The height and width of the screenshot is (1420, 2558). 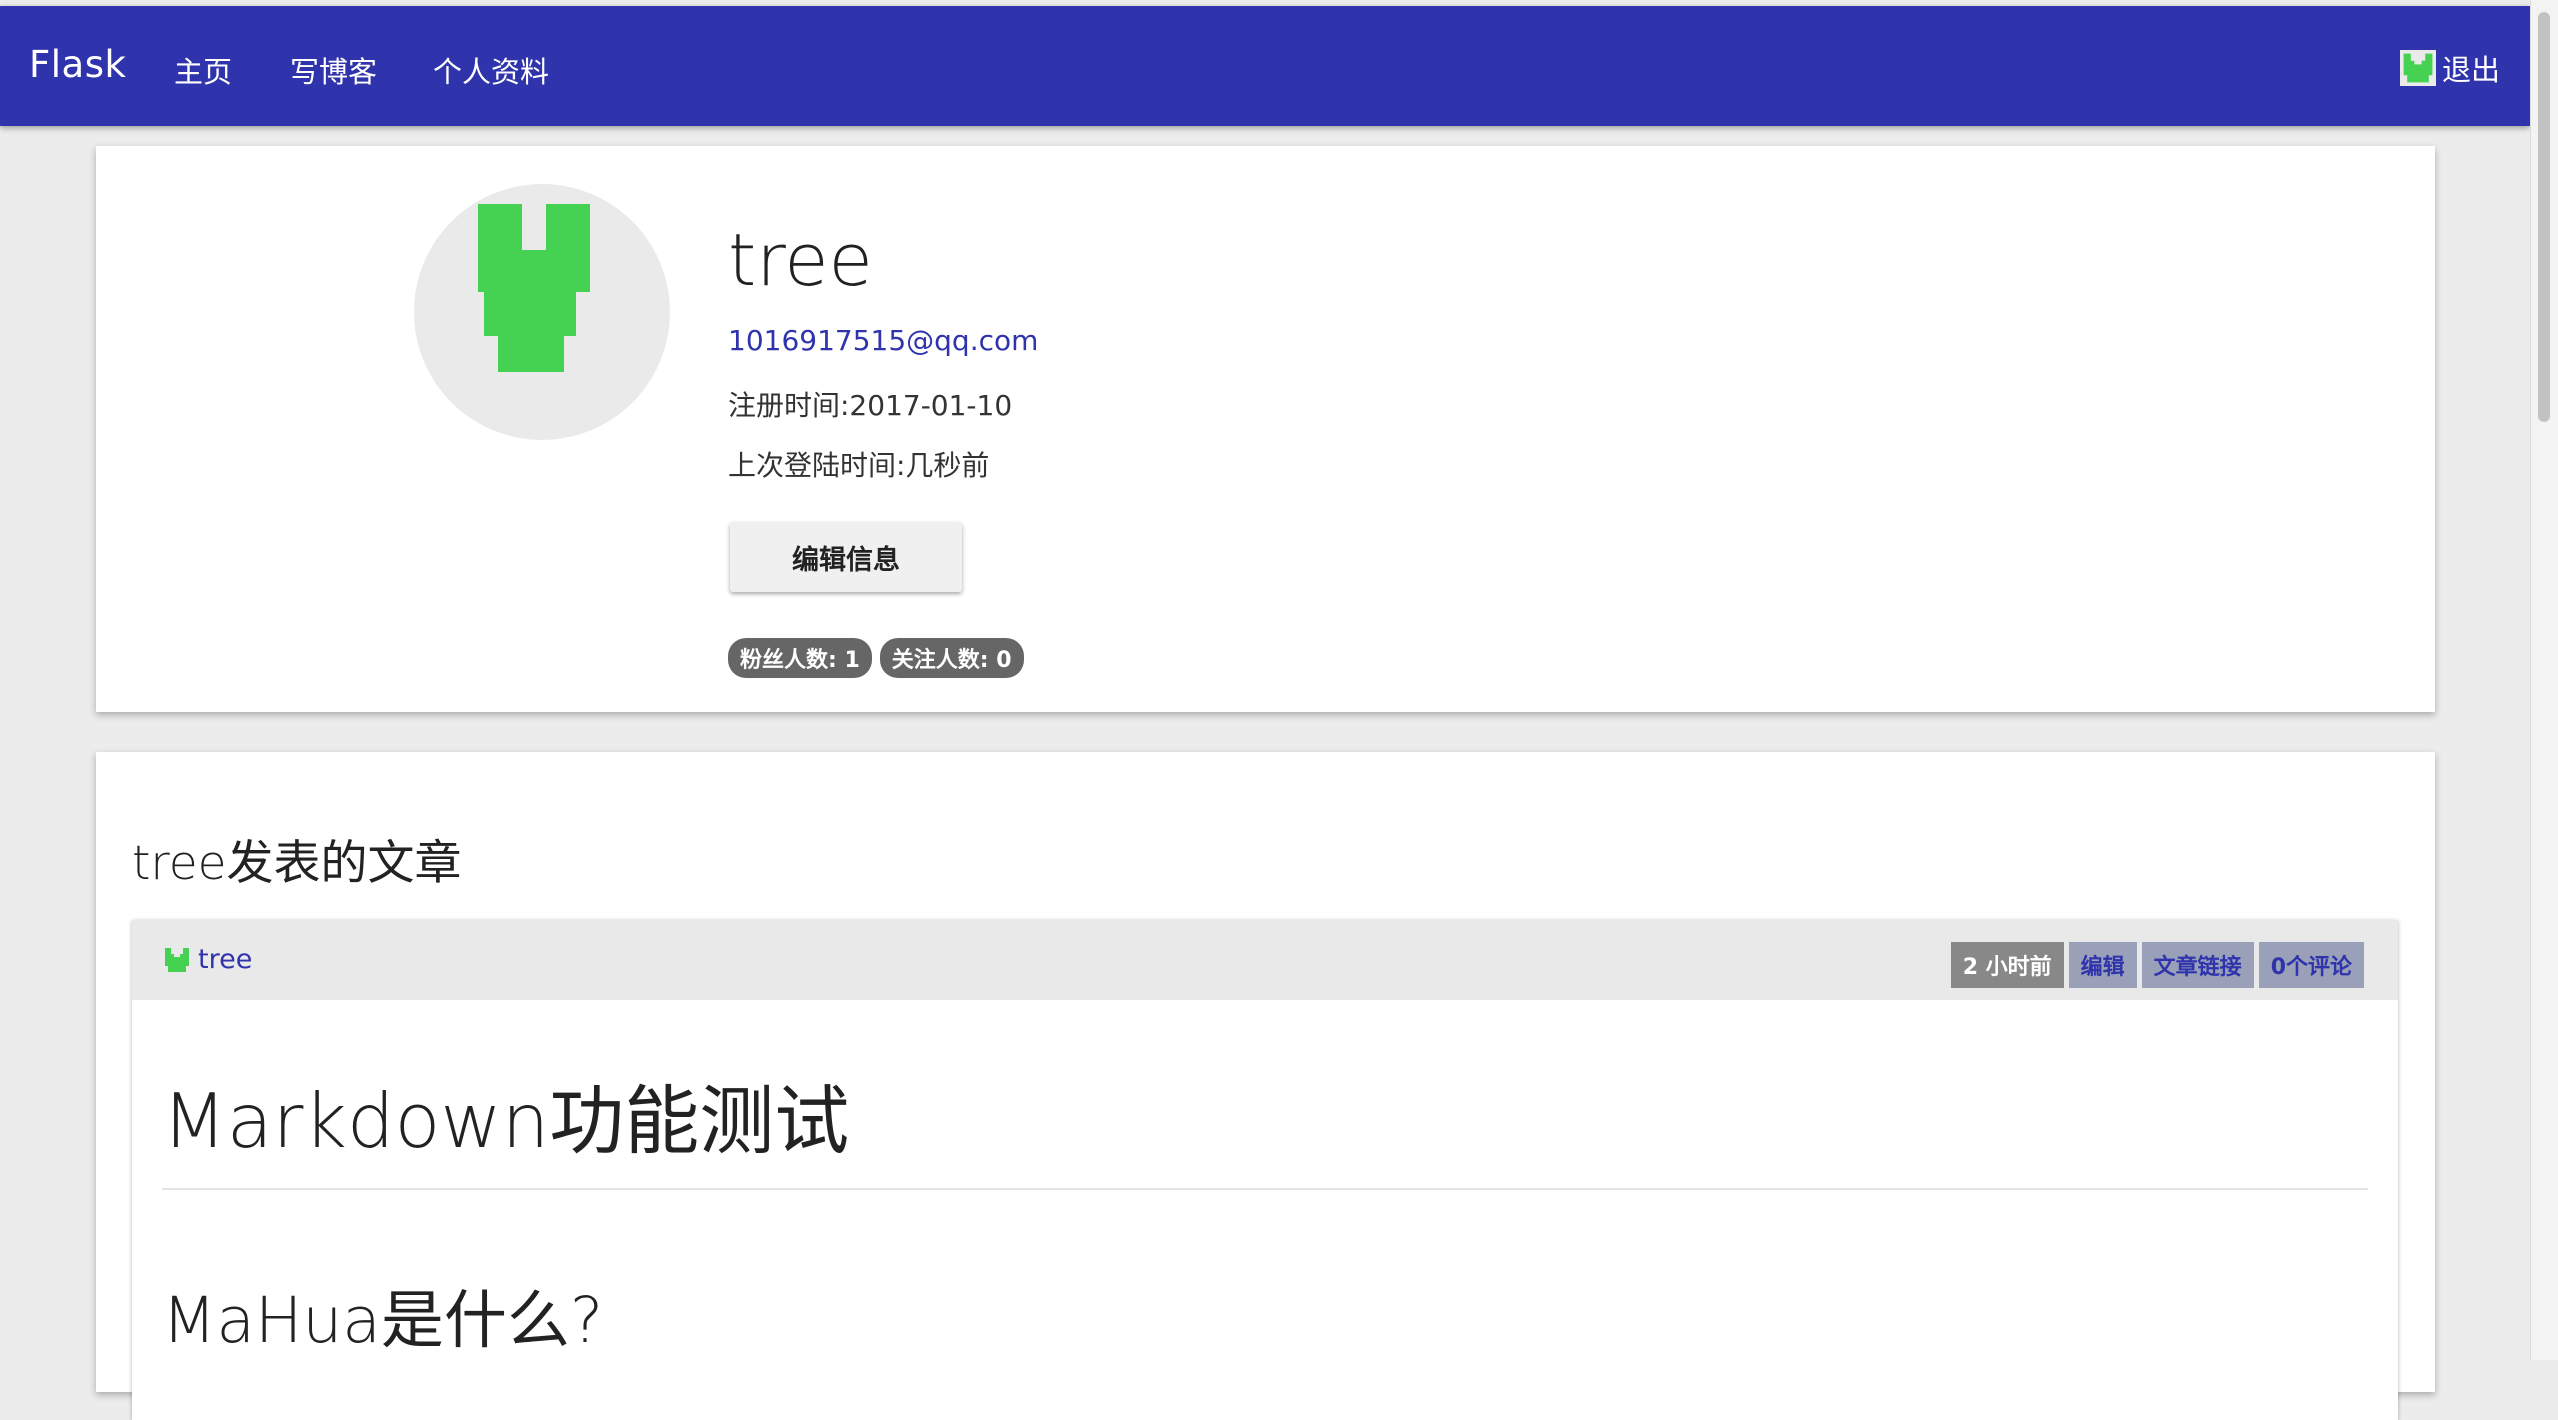 I want to click on post-time-label: 2 小时前, so click(x=2007, y=965).